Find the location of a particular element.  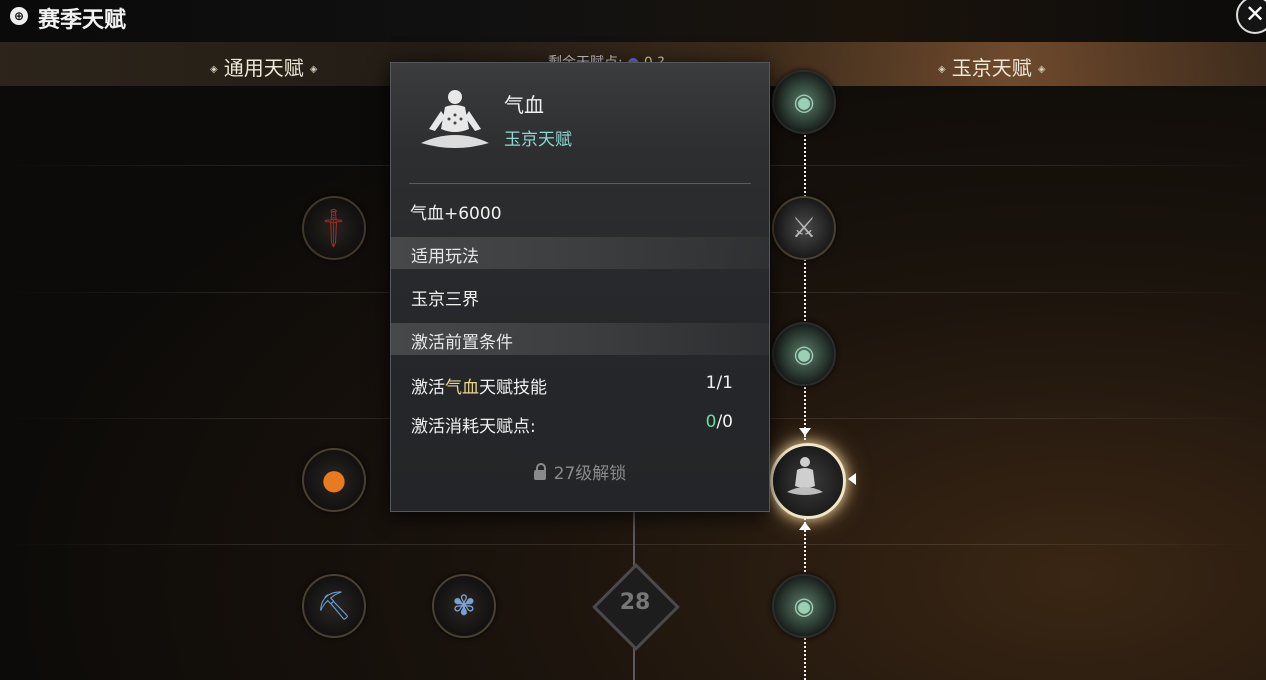

window-title: 赛季天赋 is located at coordinates (82, 20).